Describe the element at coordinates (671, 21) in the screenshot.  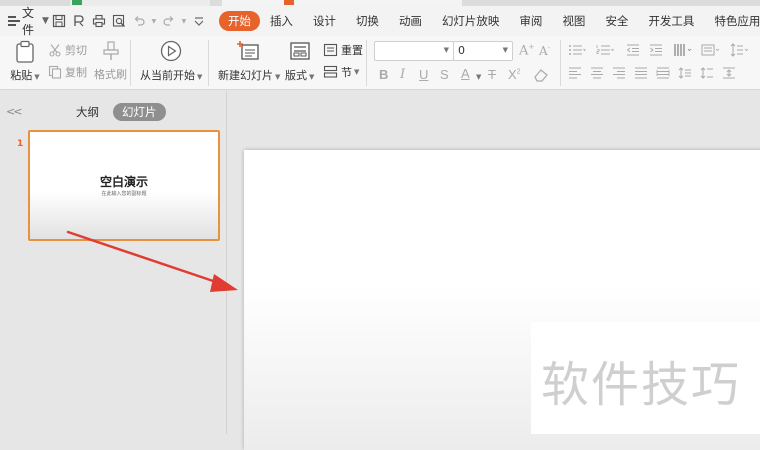
I see `tab-developer: 开发工具` at that location.